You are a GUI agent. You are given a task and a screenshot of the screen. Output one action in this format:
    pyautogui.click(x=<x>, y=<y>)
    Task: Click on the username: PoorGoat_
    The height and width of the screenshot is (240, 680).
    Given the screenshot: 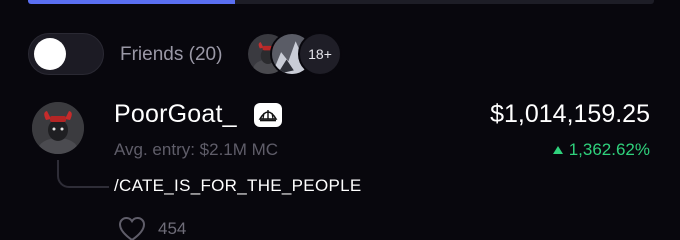 What is the action you would take?
    pyautogui.click(x=175, y=114)
    